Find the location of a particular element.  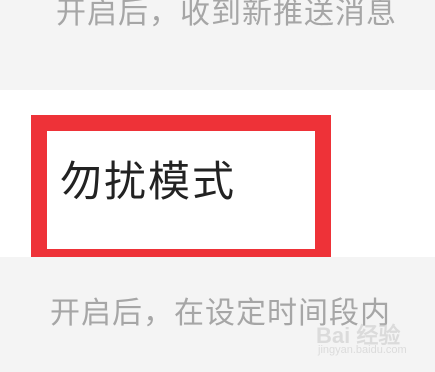

baidu-jingyan-watermark: Bai 经验 jingyan.baidu.com is located at coordinates (373, 338).